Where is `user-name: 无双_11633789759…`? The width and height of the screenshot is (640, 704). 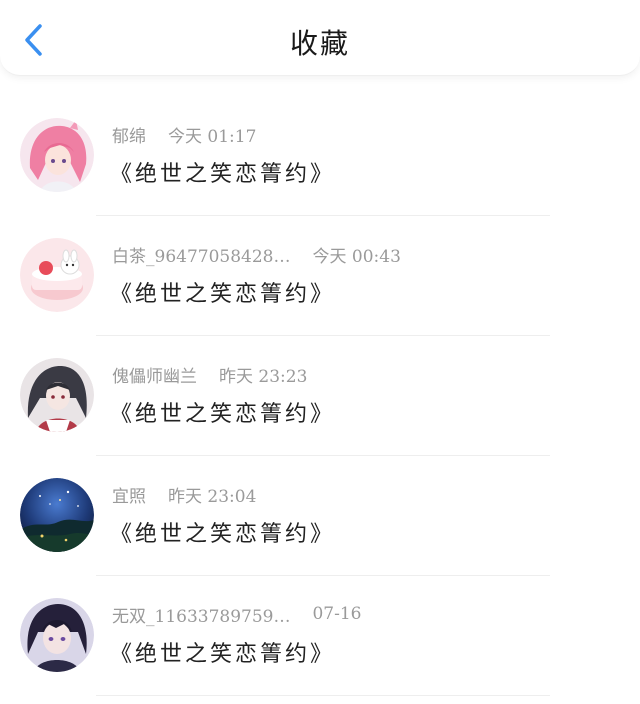 user-name: 无双_11633789759… is located at coordinates (201, 614).